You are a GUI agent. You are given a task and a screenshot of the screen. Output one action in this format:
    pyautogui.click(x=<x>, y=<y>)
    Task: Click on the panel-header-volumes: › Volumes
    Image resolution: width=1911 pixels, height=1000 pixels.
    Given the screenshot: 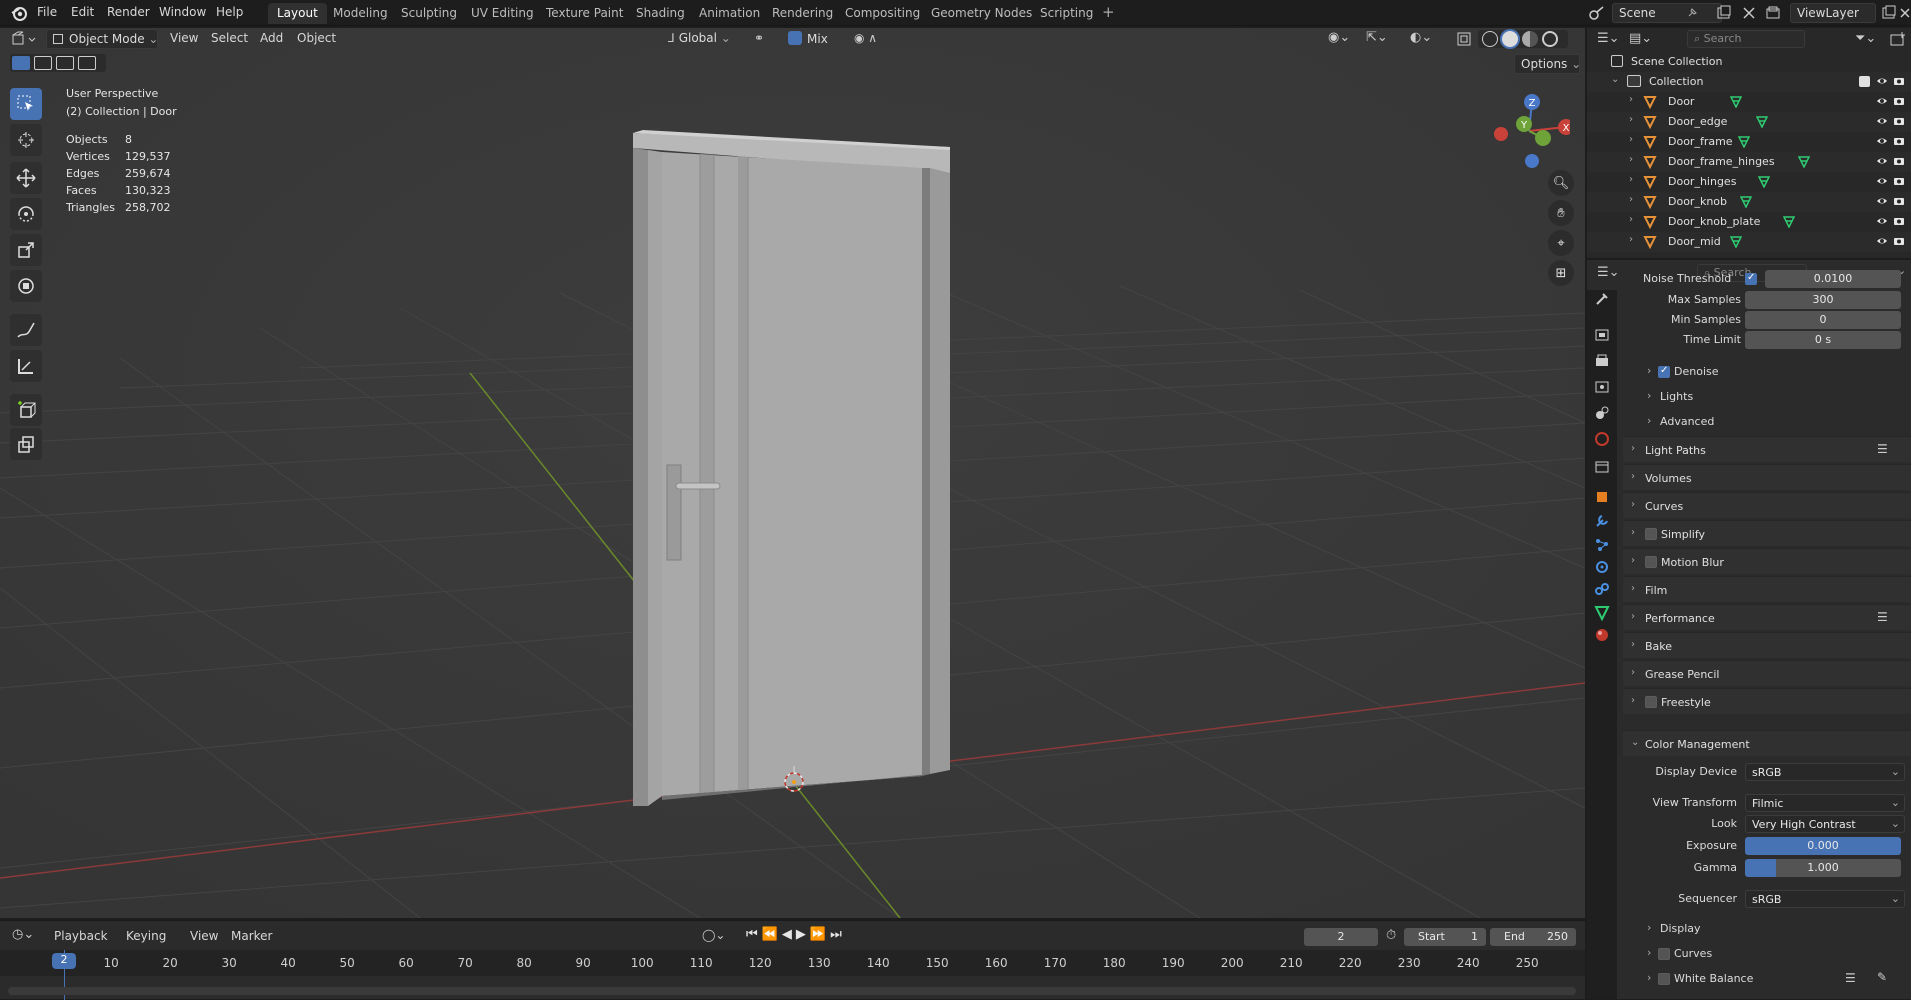 What is the action you would take?
    pyautogui.click(x=1767, y=477)
    